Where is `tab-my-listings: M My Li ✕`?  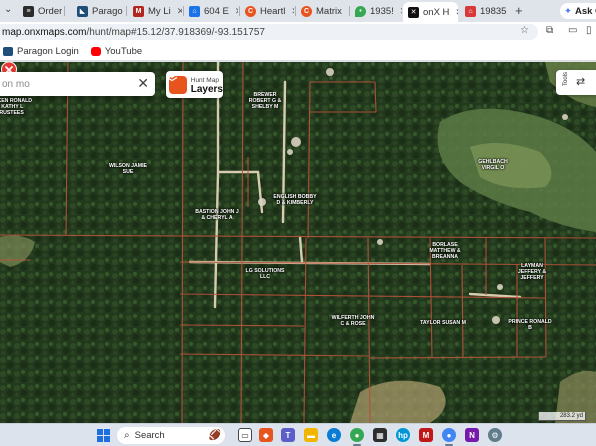
tab-my-listings: M My Li ✕ is located at coordinates (155, 11).